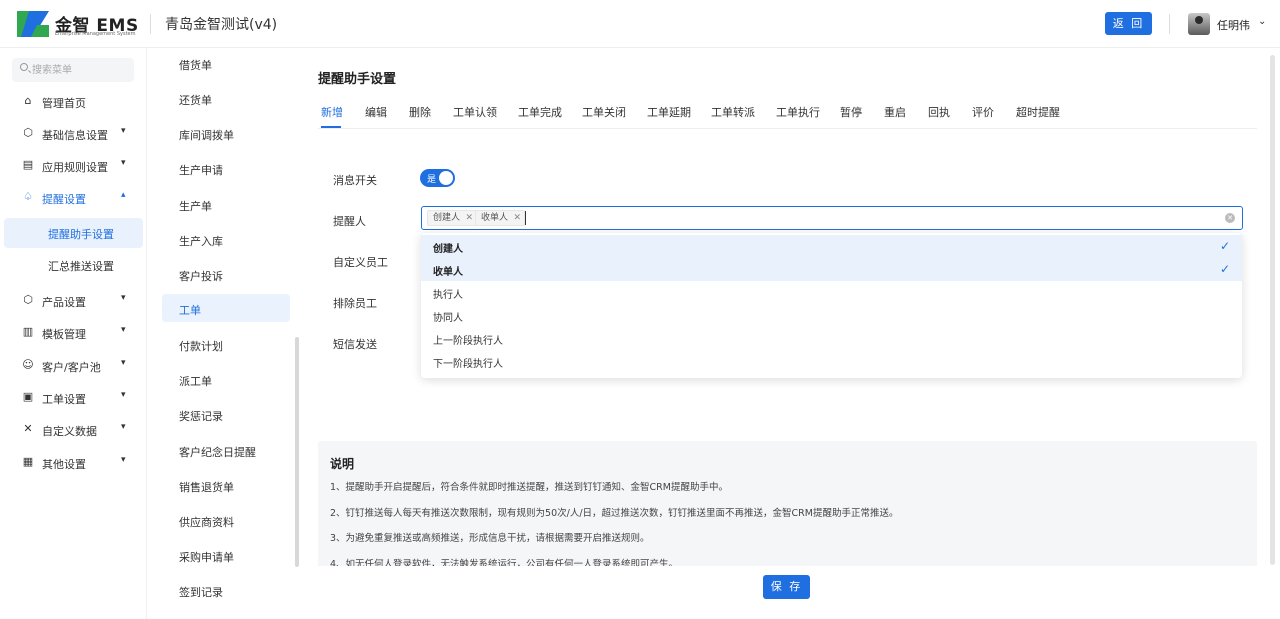 Image resolution: width=1280 pixels, height=619 pixels. What do you see at coordinates (28, 196) in the screenshot?
I see `bell-icon: ♤` at bounding box center [28, 196].